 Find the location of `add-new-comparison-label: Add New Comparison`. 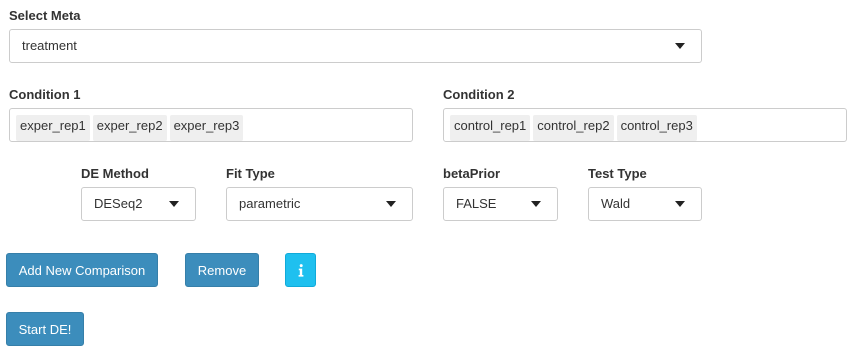

add-new-comparison-label: Add New Comparison is located at coordinates (82, 270).